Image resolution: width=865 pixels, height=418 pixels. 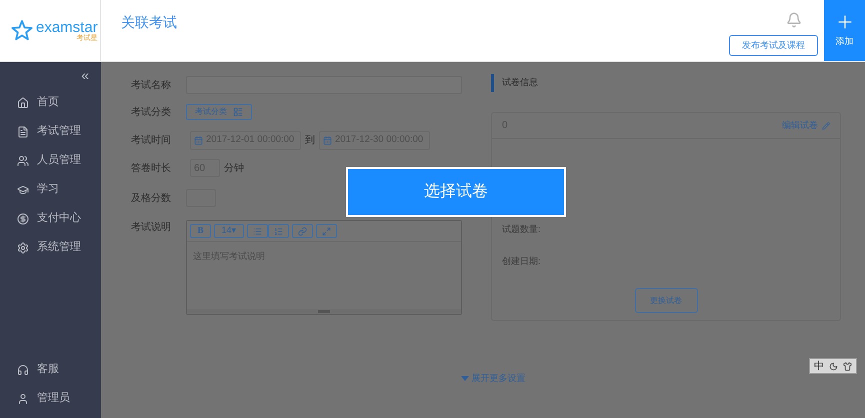 What do you see at coordinates (310, 141) in the screenshot?
I see `range-separator: 到` at bounding box center [310, 141].